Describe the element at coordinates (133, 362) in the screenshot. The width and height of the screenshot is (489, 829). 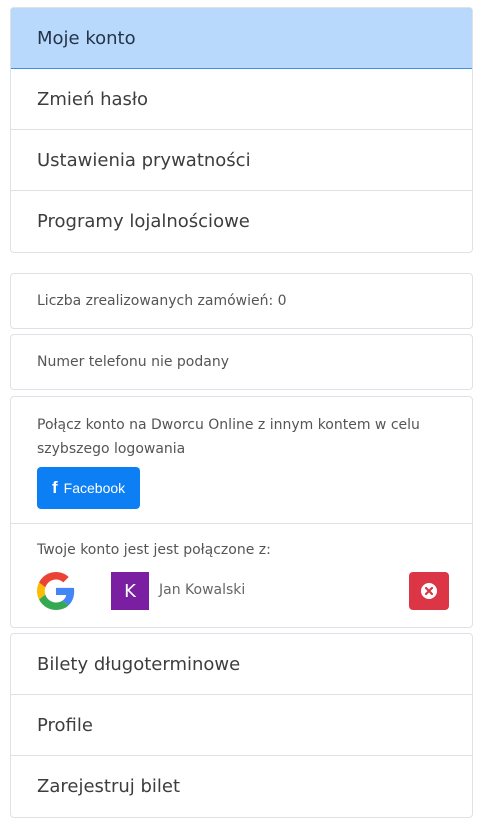
I see `phone-text: Numer telefonu nie podany` at that location.